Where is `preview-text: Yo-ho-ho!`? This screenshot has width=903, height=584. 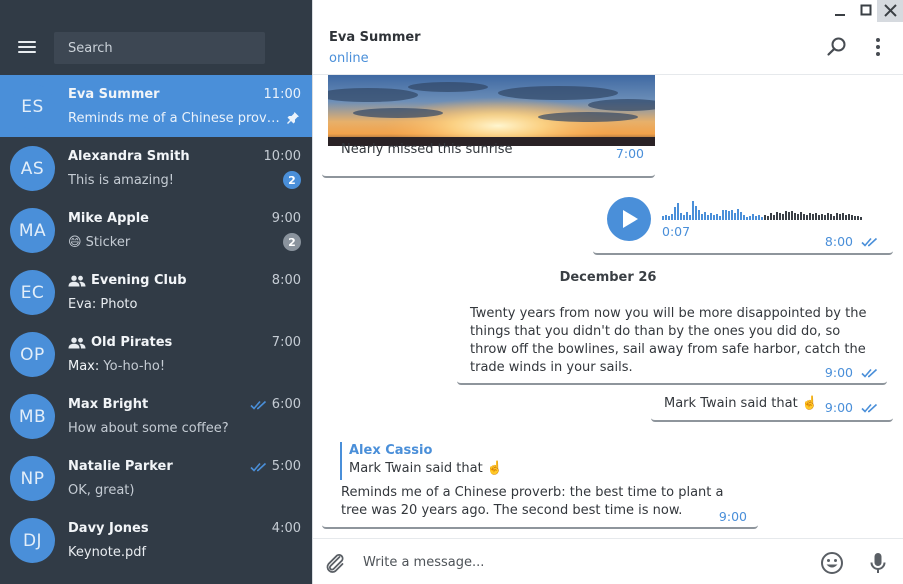 preview-text: Yo-ho-ho! is located at coordinates (132, 366).